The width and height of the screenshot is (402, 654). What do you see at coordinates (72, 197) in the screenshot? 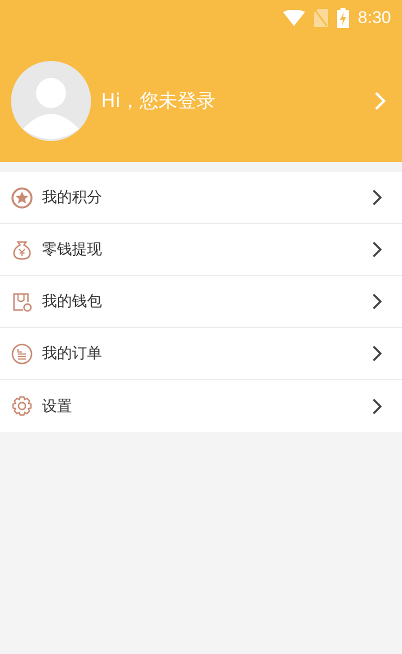
I see `menu-label: 我的积分` at bounding box center [72, 197].